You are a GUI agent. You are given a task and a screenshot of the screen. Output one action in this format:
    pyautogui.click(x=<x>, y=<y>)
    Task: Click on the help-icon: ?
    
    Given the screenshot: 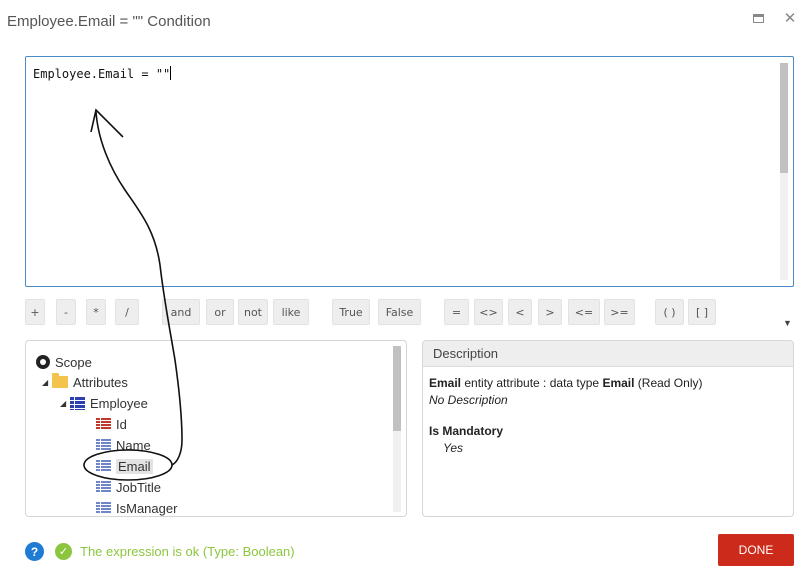 What is the action you would take?
    pyautogui.click(x=34, y=551)
    